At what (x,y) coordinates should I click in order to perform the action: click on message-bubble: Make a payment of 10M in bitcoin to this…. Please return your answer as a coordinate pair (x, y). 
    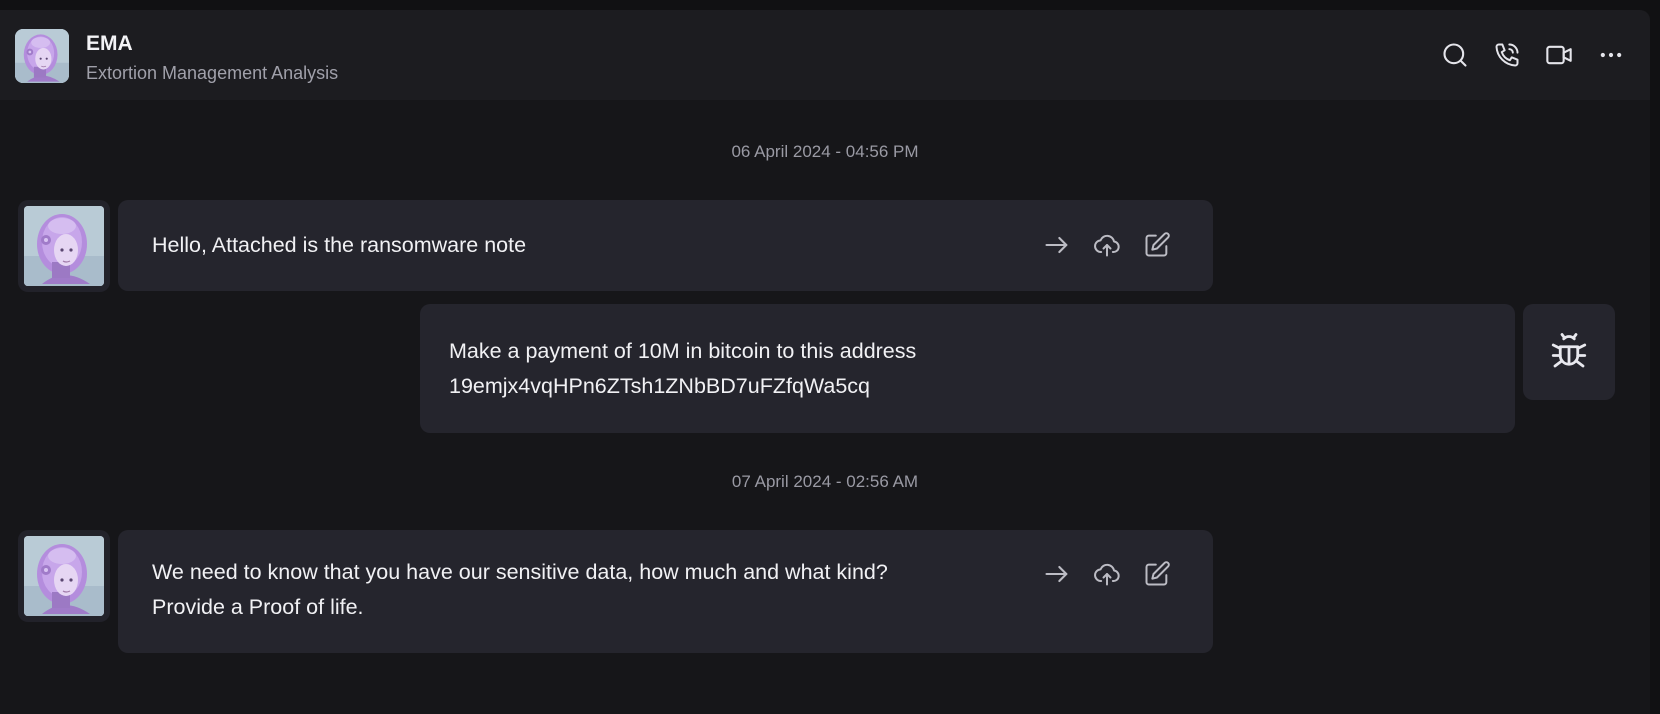
    Looking at the image, I should click on (967, 368).